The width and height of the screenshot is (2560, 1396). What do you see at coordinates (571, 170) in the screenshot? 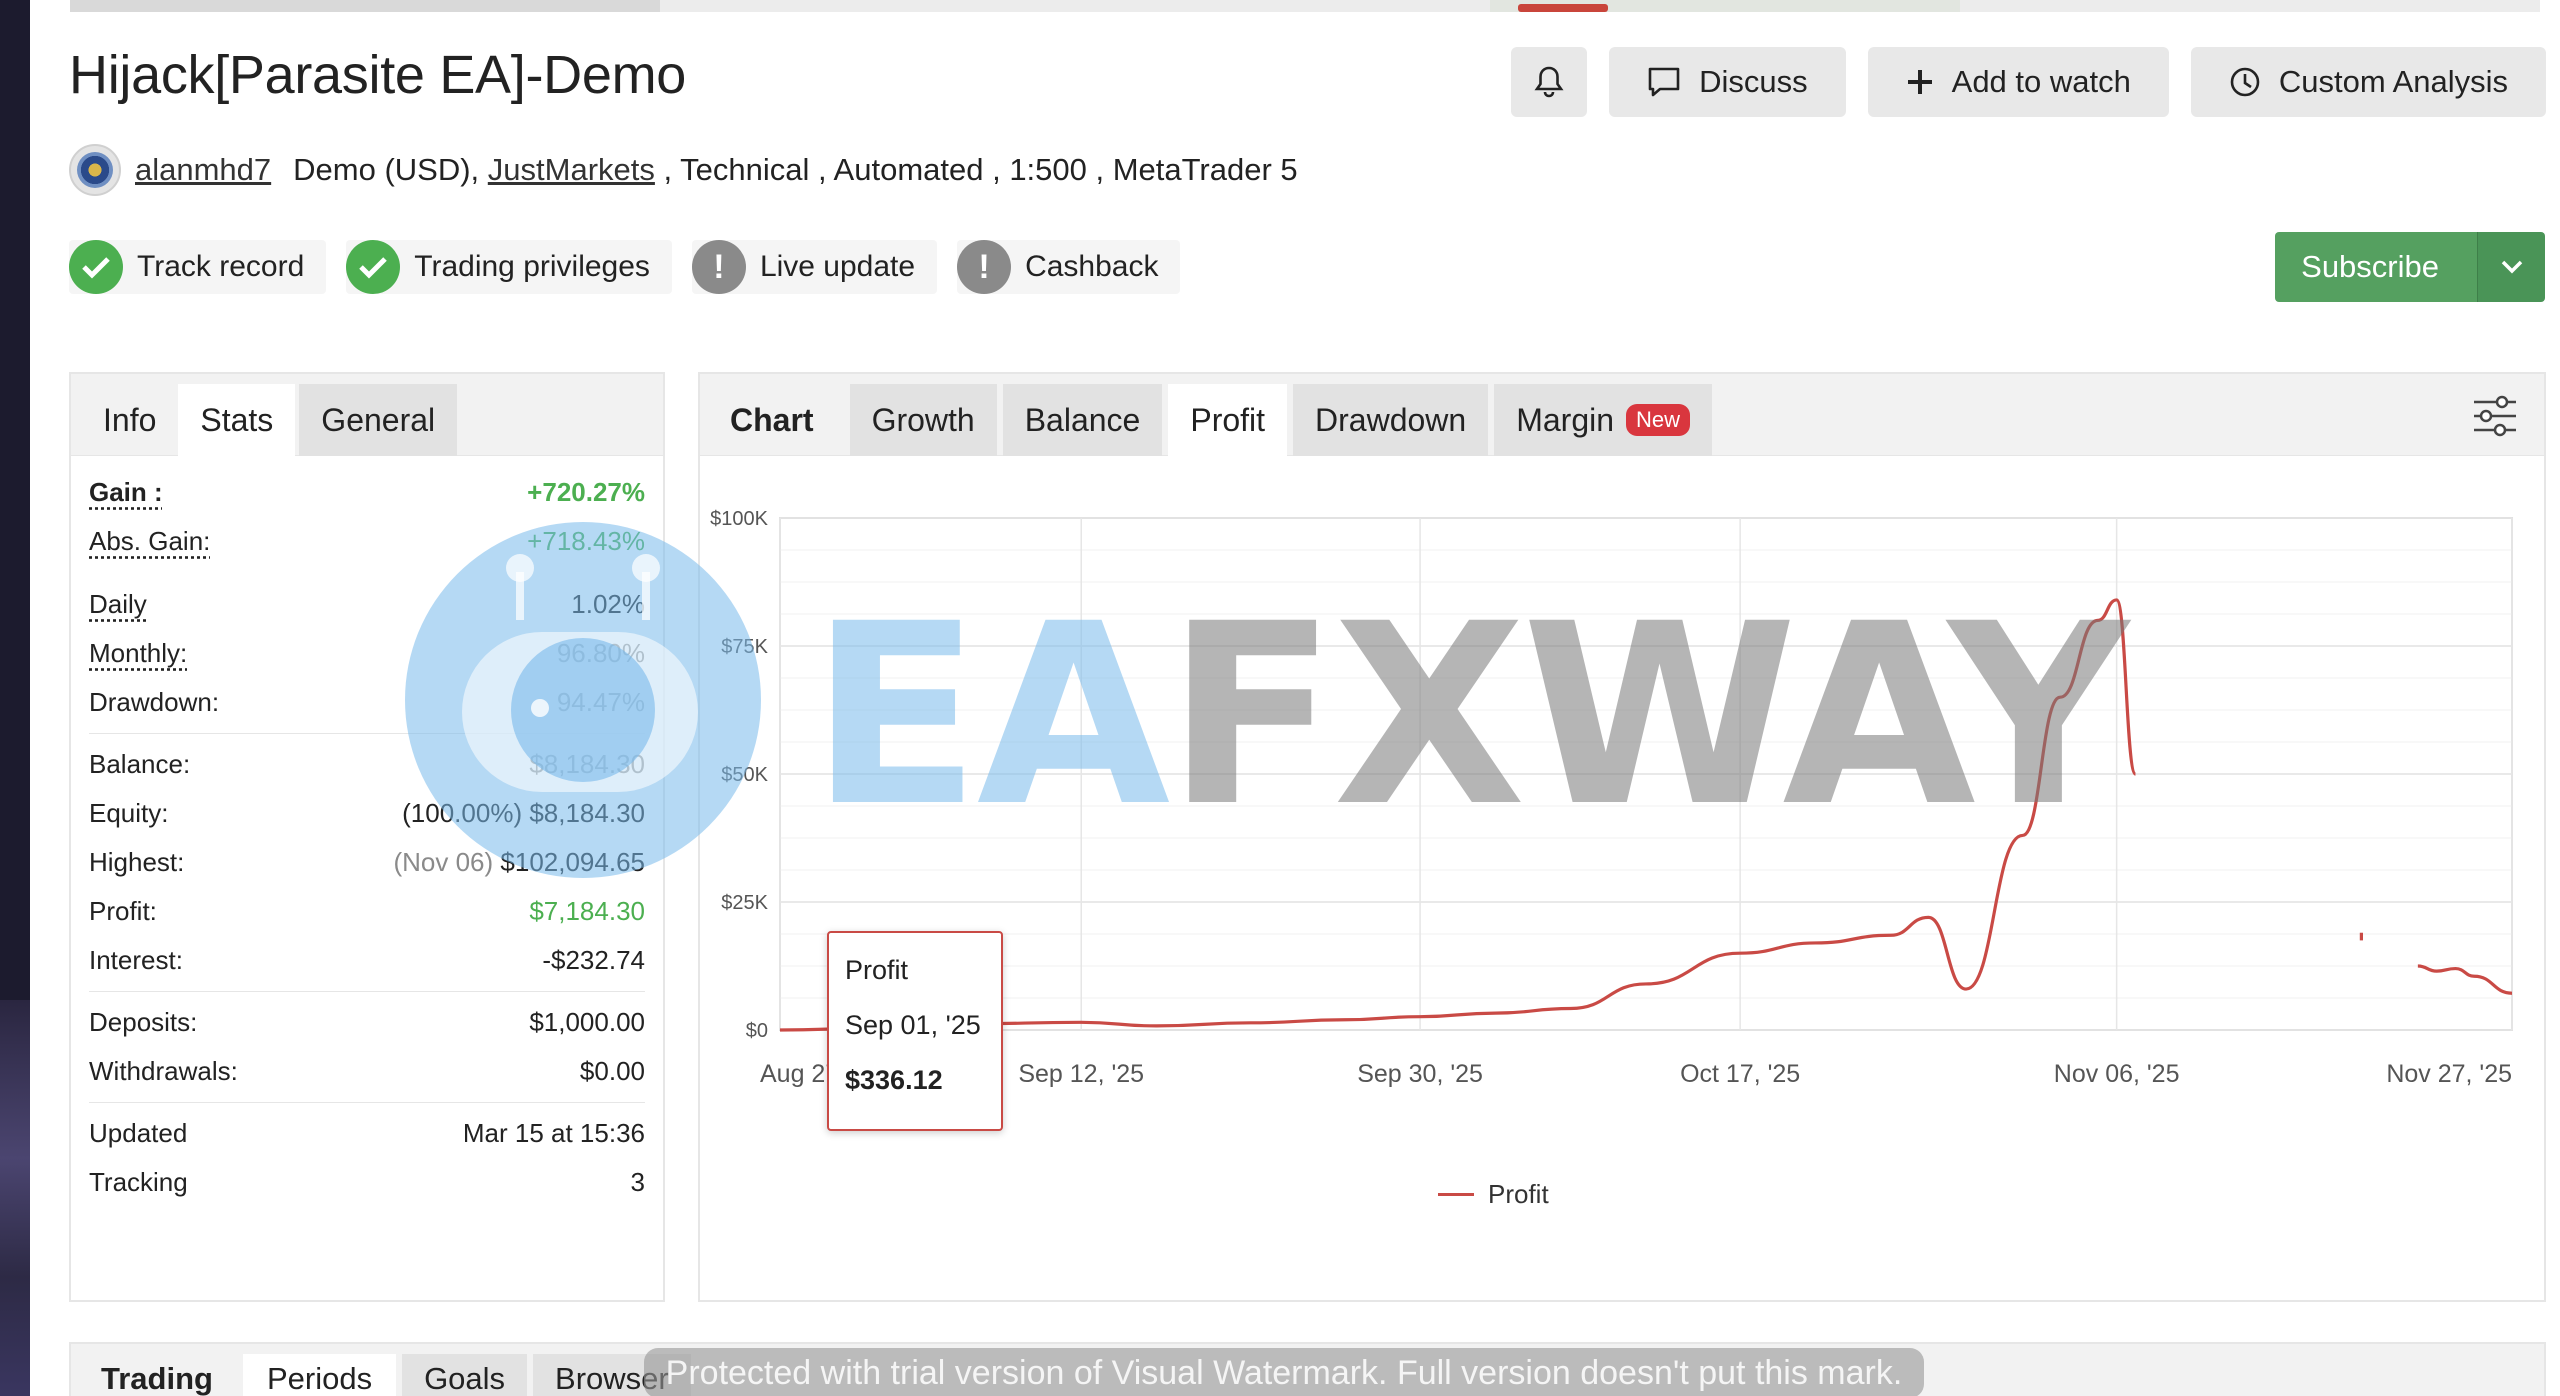
I see `broker-link: JustMarkets` at bounding box center [571, 170].